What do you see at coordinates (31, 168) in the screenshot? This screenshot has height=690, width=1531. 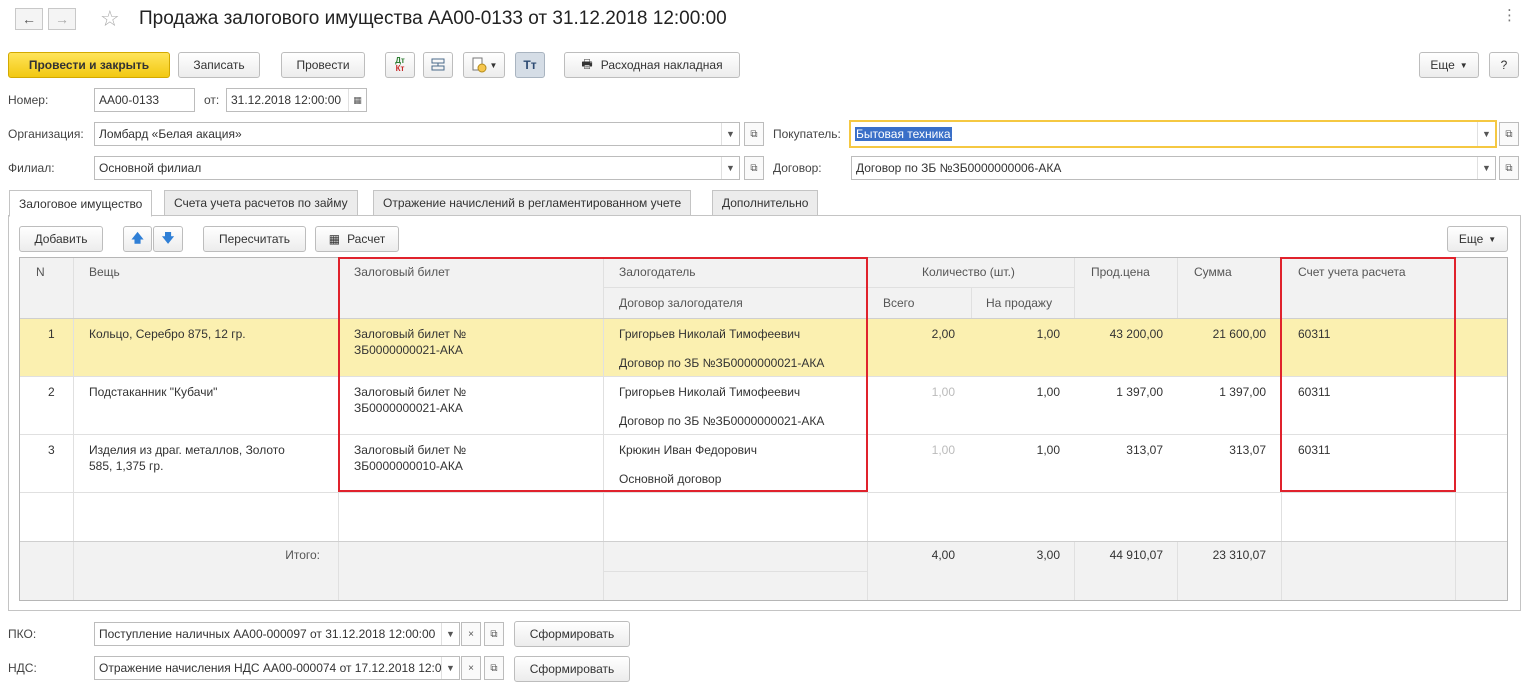 I see `branch-label: Филиал:` at bounding box center [31, 168].